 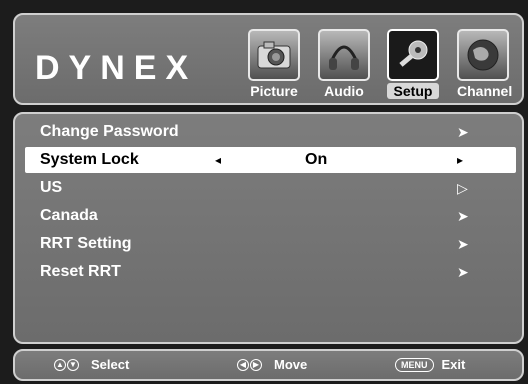 What do you see at coordinates (270, 216) in the screenshot?
I see `menu-item-canada: Canada ➤` at bounding box center [270, 216].